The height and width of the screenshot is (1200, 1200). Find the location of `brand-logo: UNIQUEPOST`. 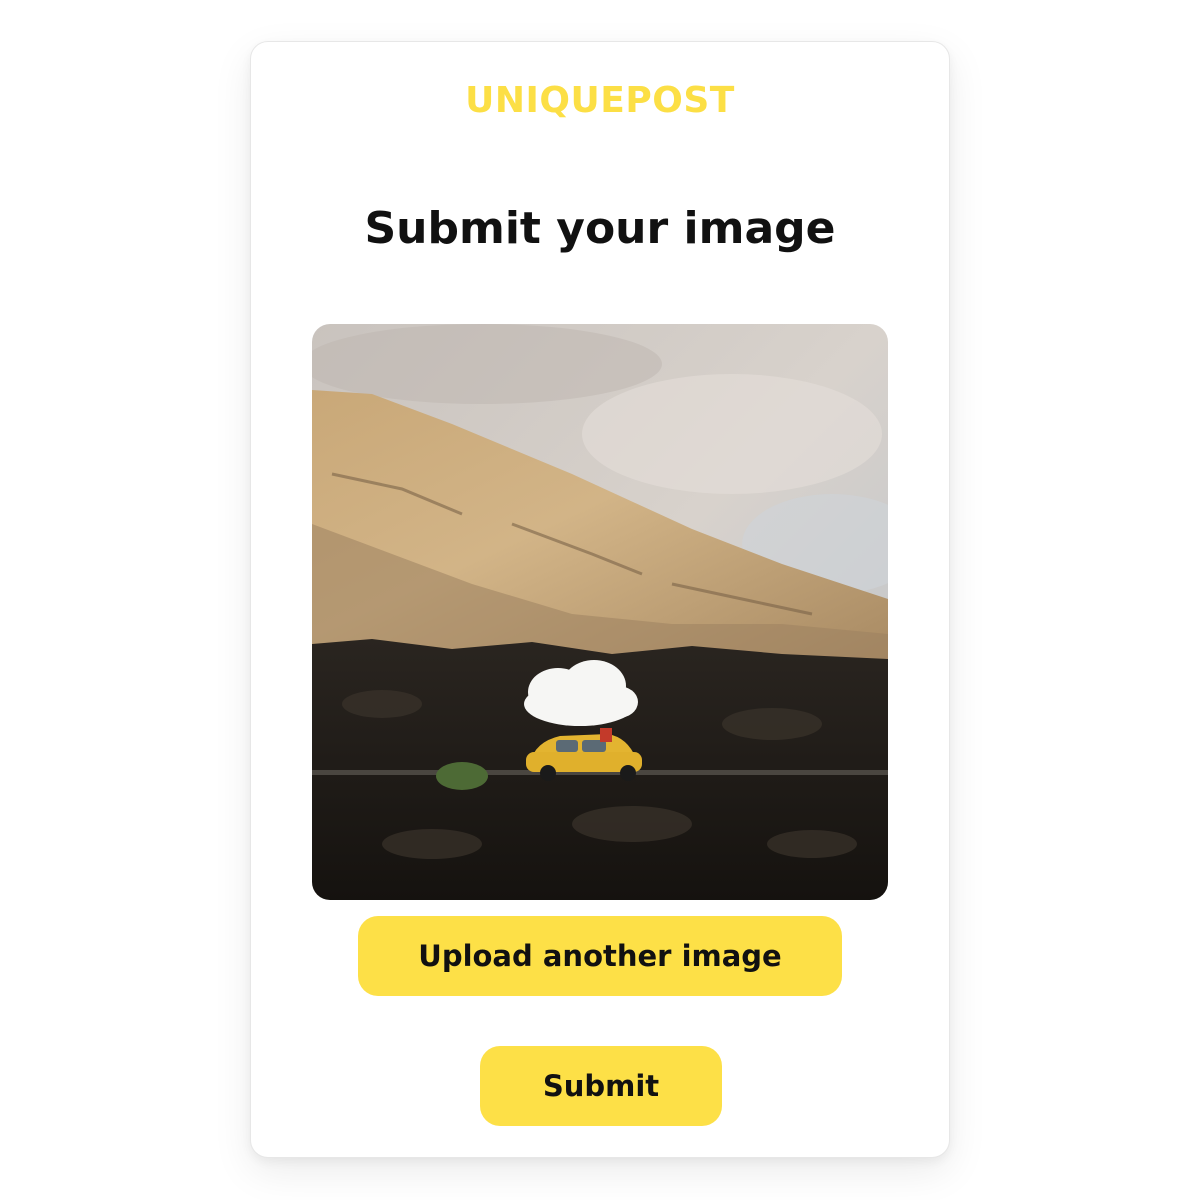

brand-logo: UNIQUEPOST is located at coordinates (600, 101).